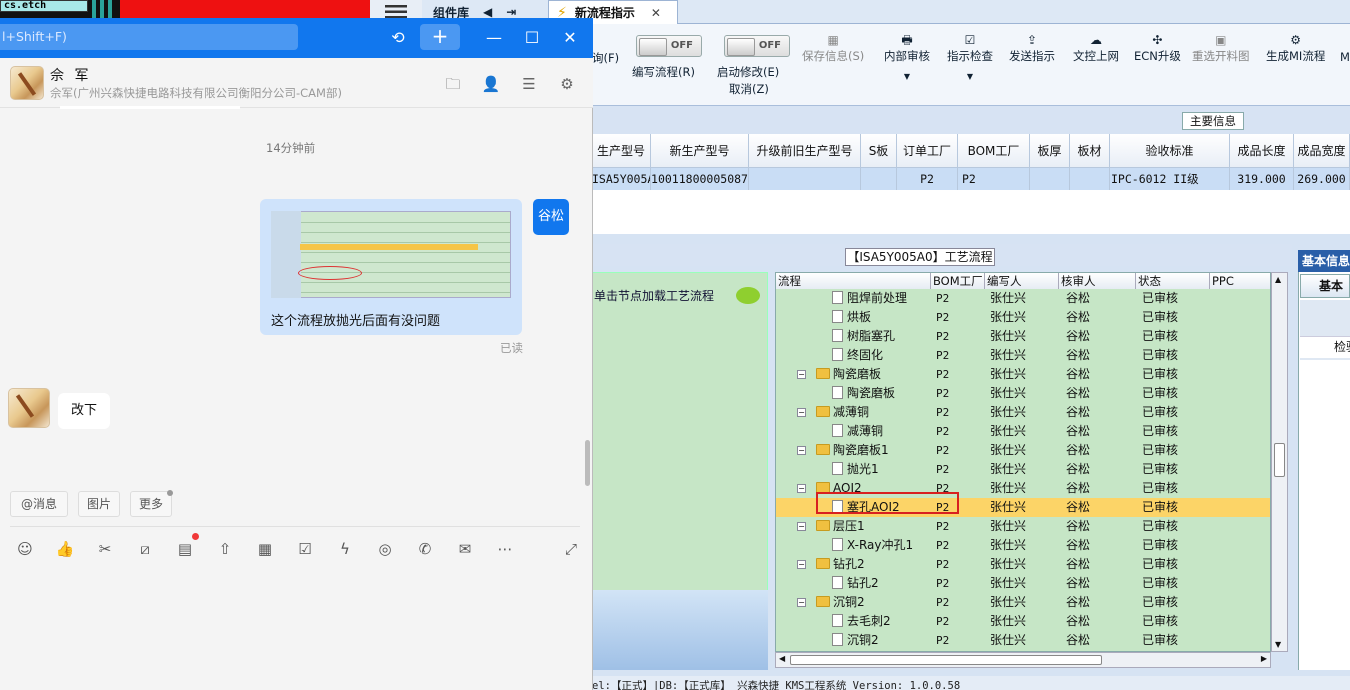  I want to click on contact-avatar, so click(27, 83).